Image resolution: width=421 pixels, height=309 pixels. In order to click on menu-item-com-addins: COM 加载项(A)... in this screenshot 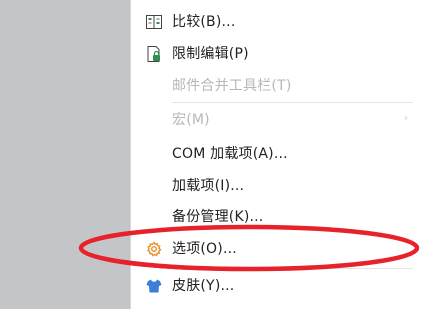, I will do `click(276, 154)`.